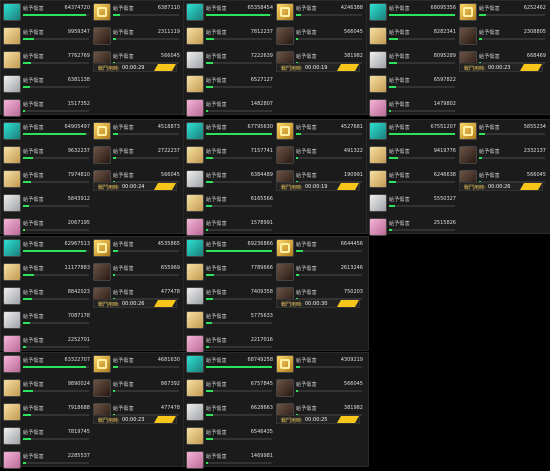  Describe the element at coordinates (135, 303) in the screenshot. I see `battle-timer: 戰鬥用時: 00:00:26` at that location.